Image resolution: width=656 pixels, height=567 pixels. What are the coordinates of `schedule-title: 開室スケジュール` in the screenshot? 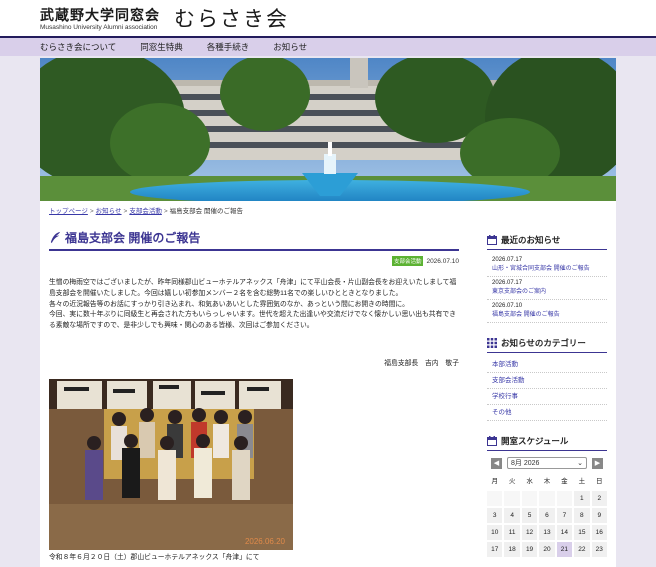 It's located at (535, 441).